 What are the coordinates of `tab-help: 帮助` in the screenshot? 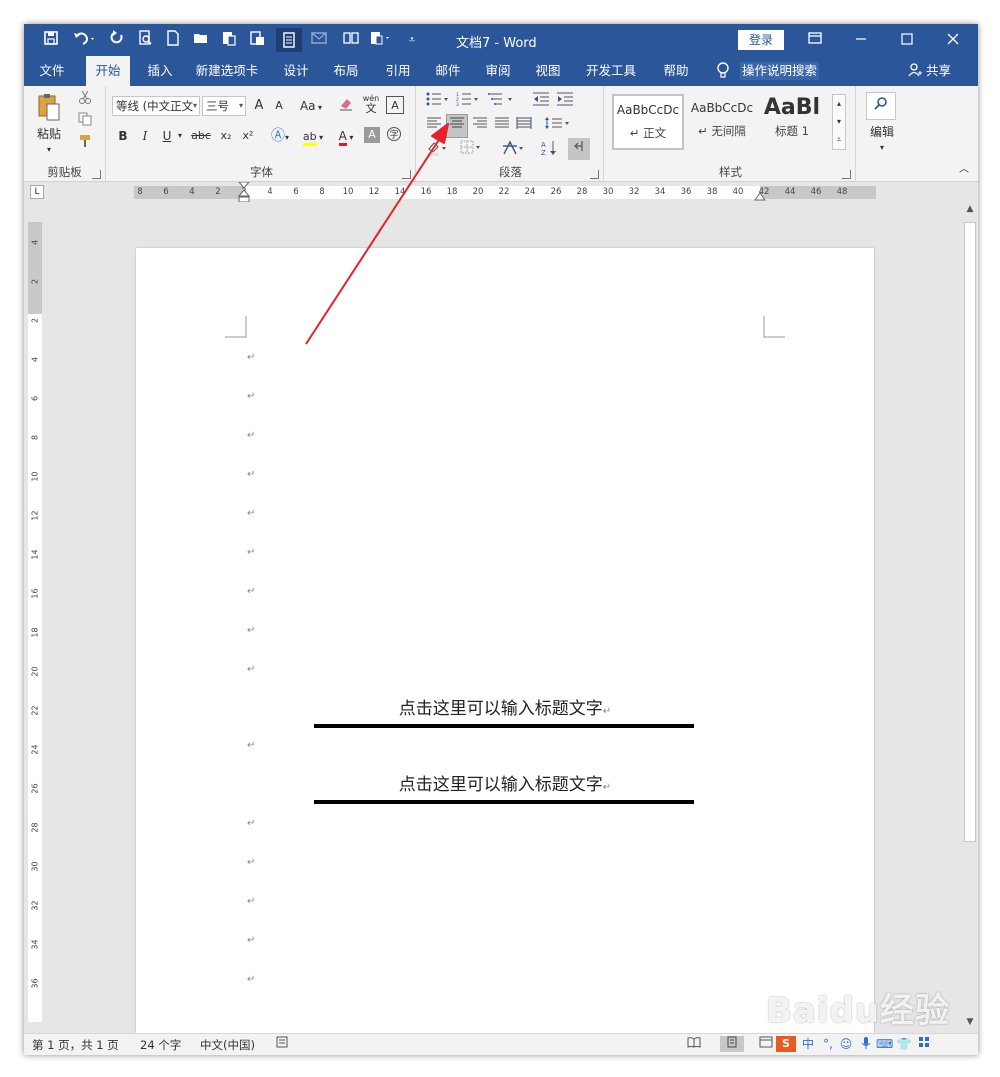 It's located at (676, 71).